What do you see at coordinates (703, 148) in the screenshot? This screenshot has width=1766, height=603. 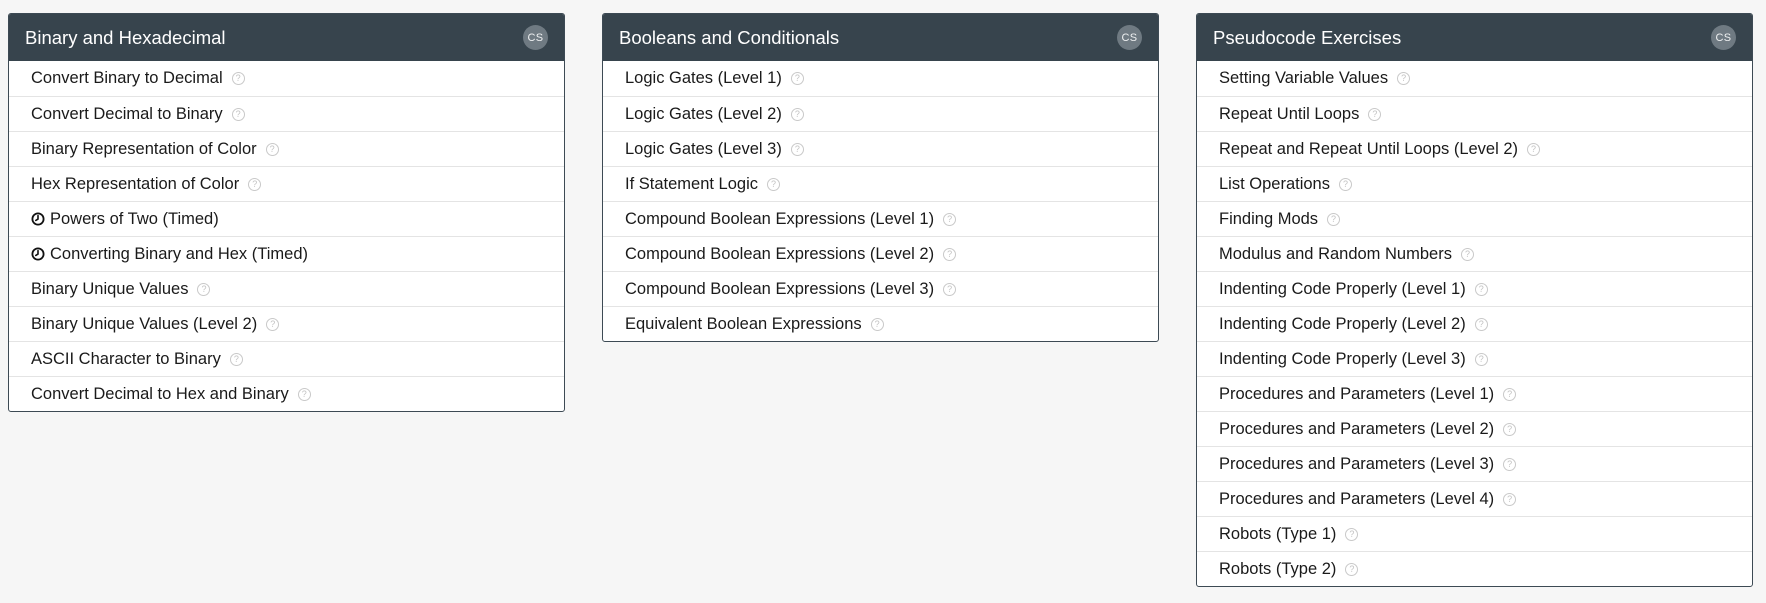 I see `exercise-label: Logic Gates (Level 3)` at bounding box center [703, 148].